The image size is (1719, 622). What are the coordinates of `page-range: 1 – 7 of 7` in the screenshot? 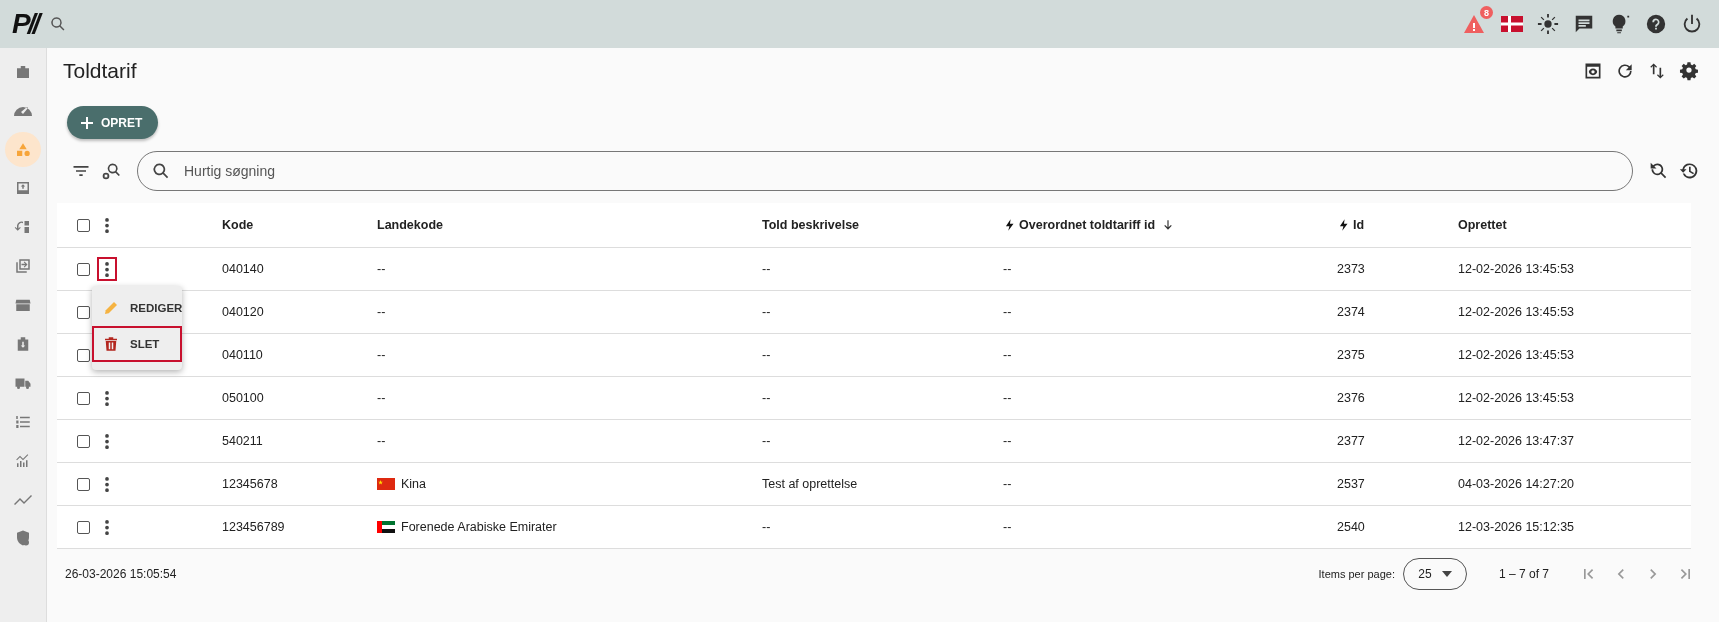 It's located at (1523, 574).